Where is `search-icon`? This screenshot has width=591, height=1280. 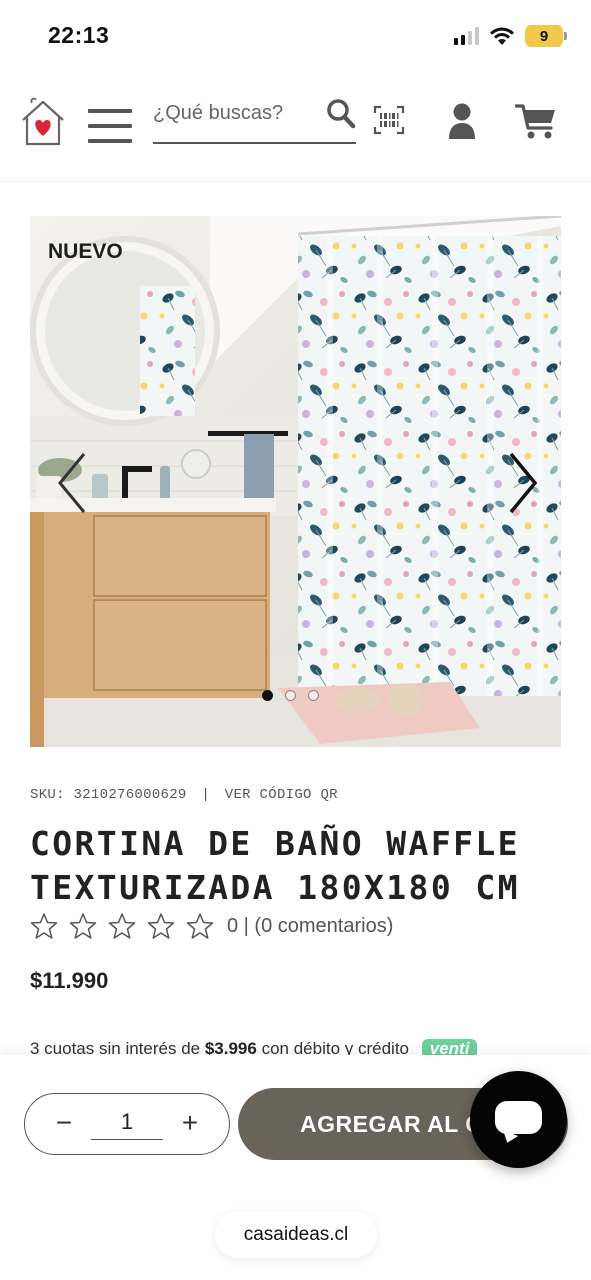
search-icon is located at coordinates (341, 114).